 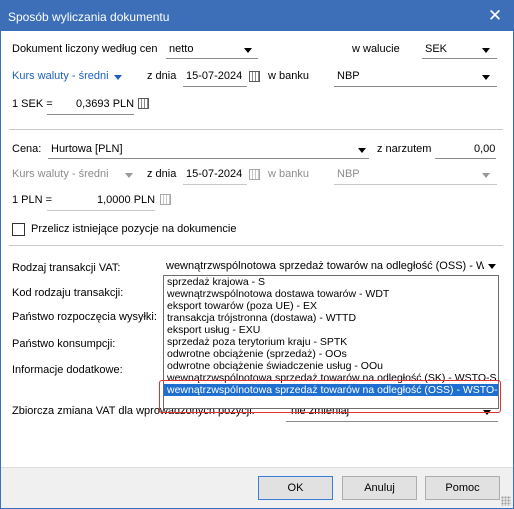 What do you see at coordinates (331, 354) in the screenshot?
I see `list-item: odwrotne obciążenie (sprzedaż) - OOs` at bounding box center [331, 354].